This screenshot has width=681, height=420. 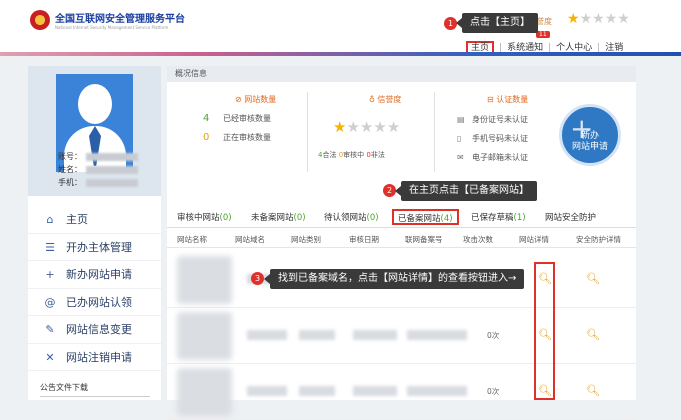 I want to click on auth-phone-row: ▯ 手机号码未认证, so click(x=492, y=138).